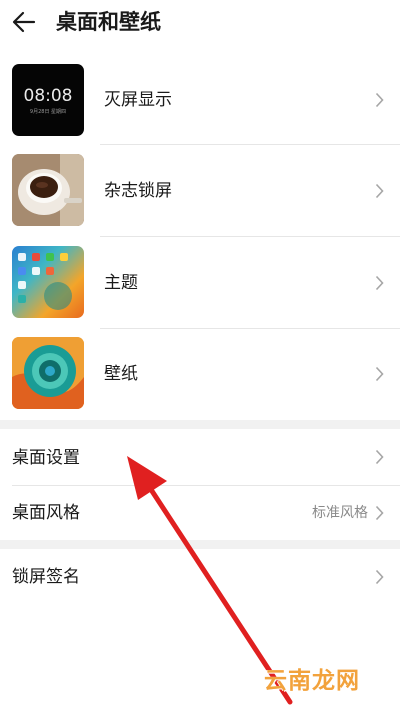  I want to click on back-arrow-icon, so click(24, 22).